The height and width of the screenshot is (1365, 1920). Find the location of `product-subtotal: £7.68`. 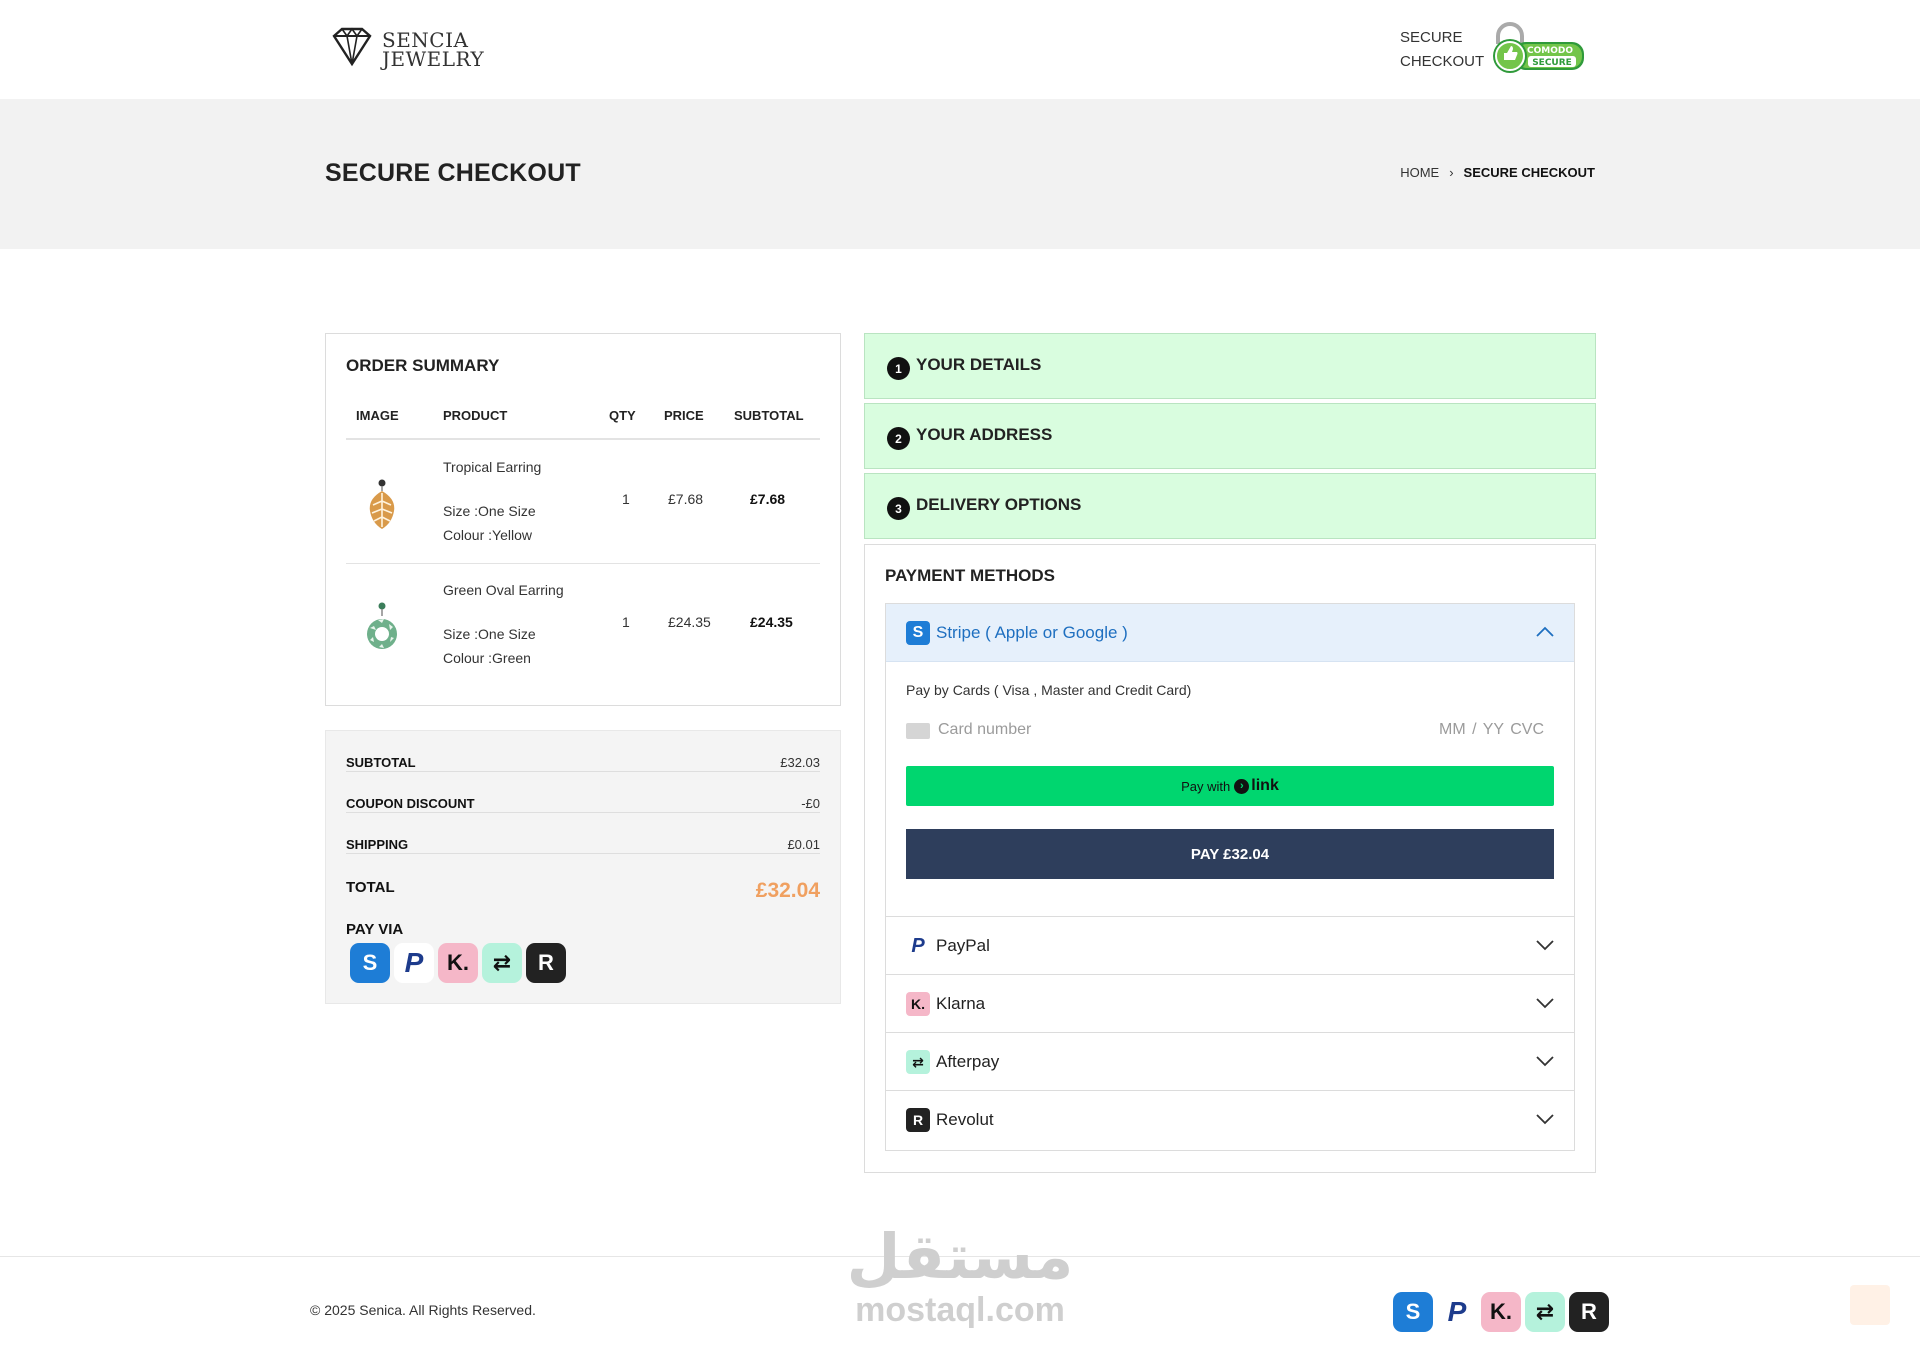

product-subtotal: £7.68 is located at coordinates (768, 499).